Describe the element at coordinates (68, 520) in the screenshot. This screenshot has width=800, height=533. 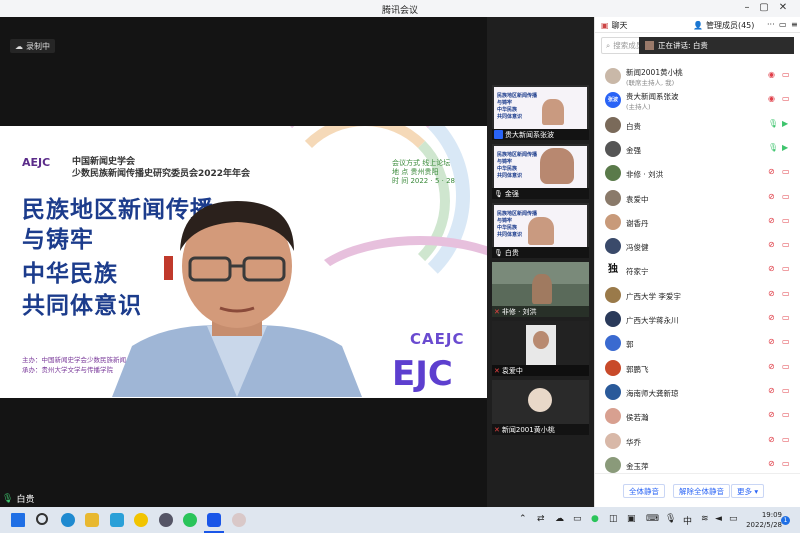
I see `edge-icon` at that location.